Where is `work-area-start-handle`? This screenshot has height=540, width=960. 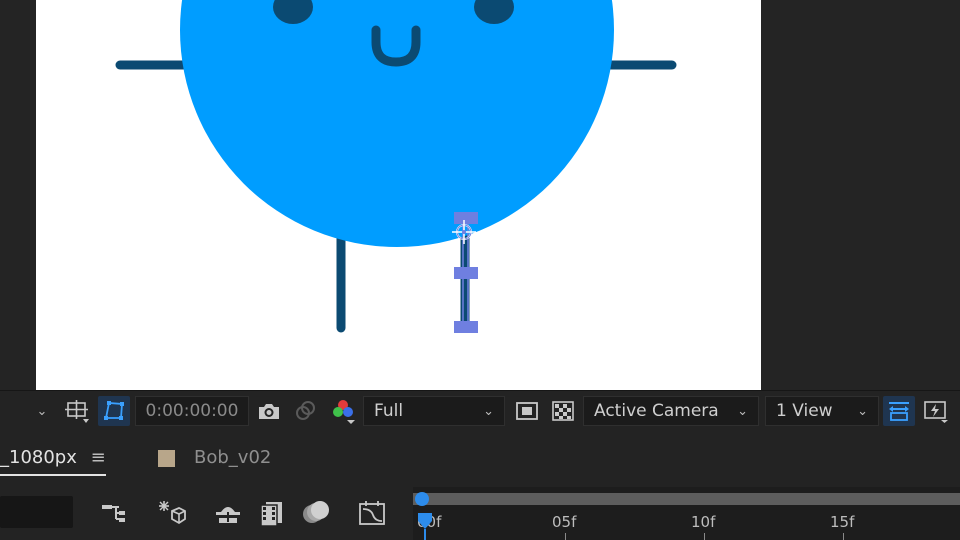 work-area-start-handle is located at coordinates (422, 499).